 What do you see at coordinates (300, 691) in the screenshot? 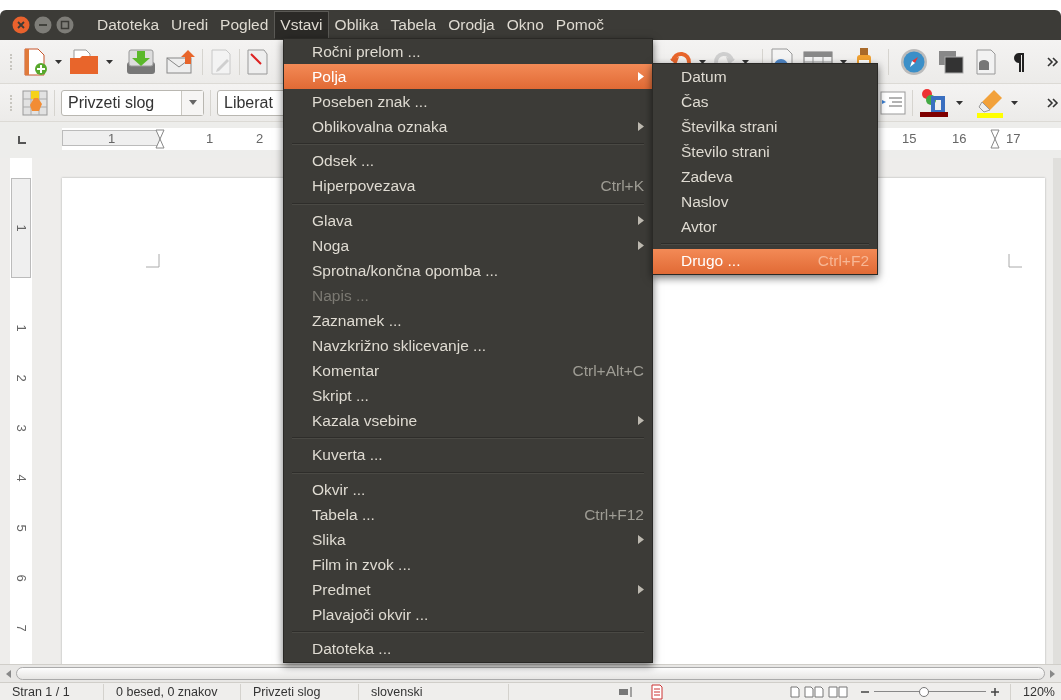
I see `page-style: Privzeti slog` at bounding box center [300, 691].